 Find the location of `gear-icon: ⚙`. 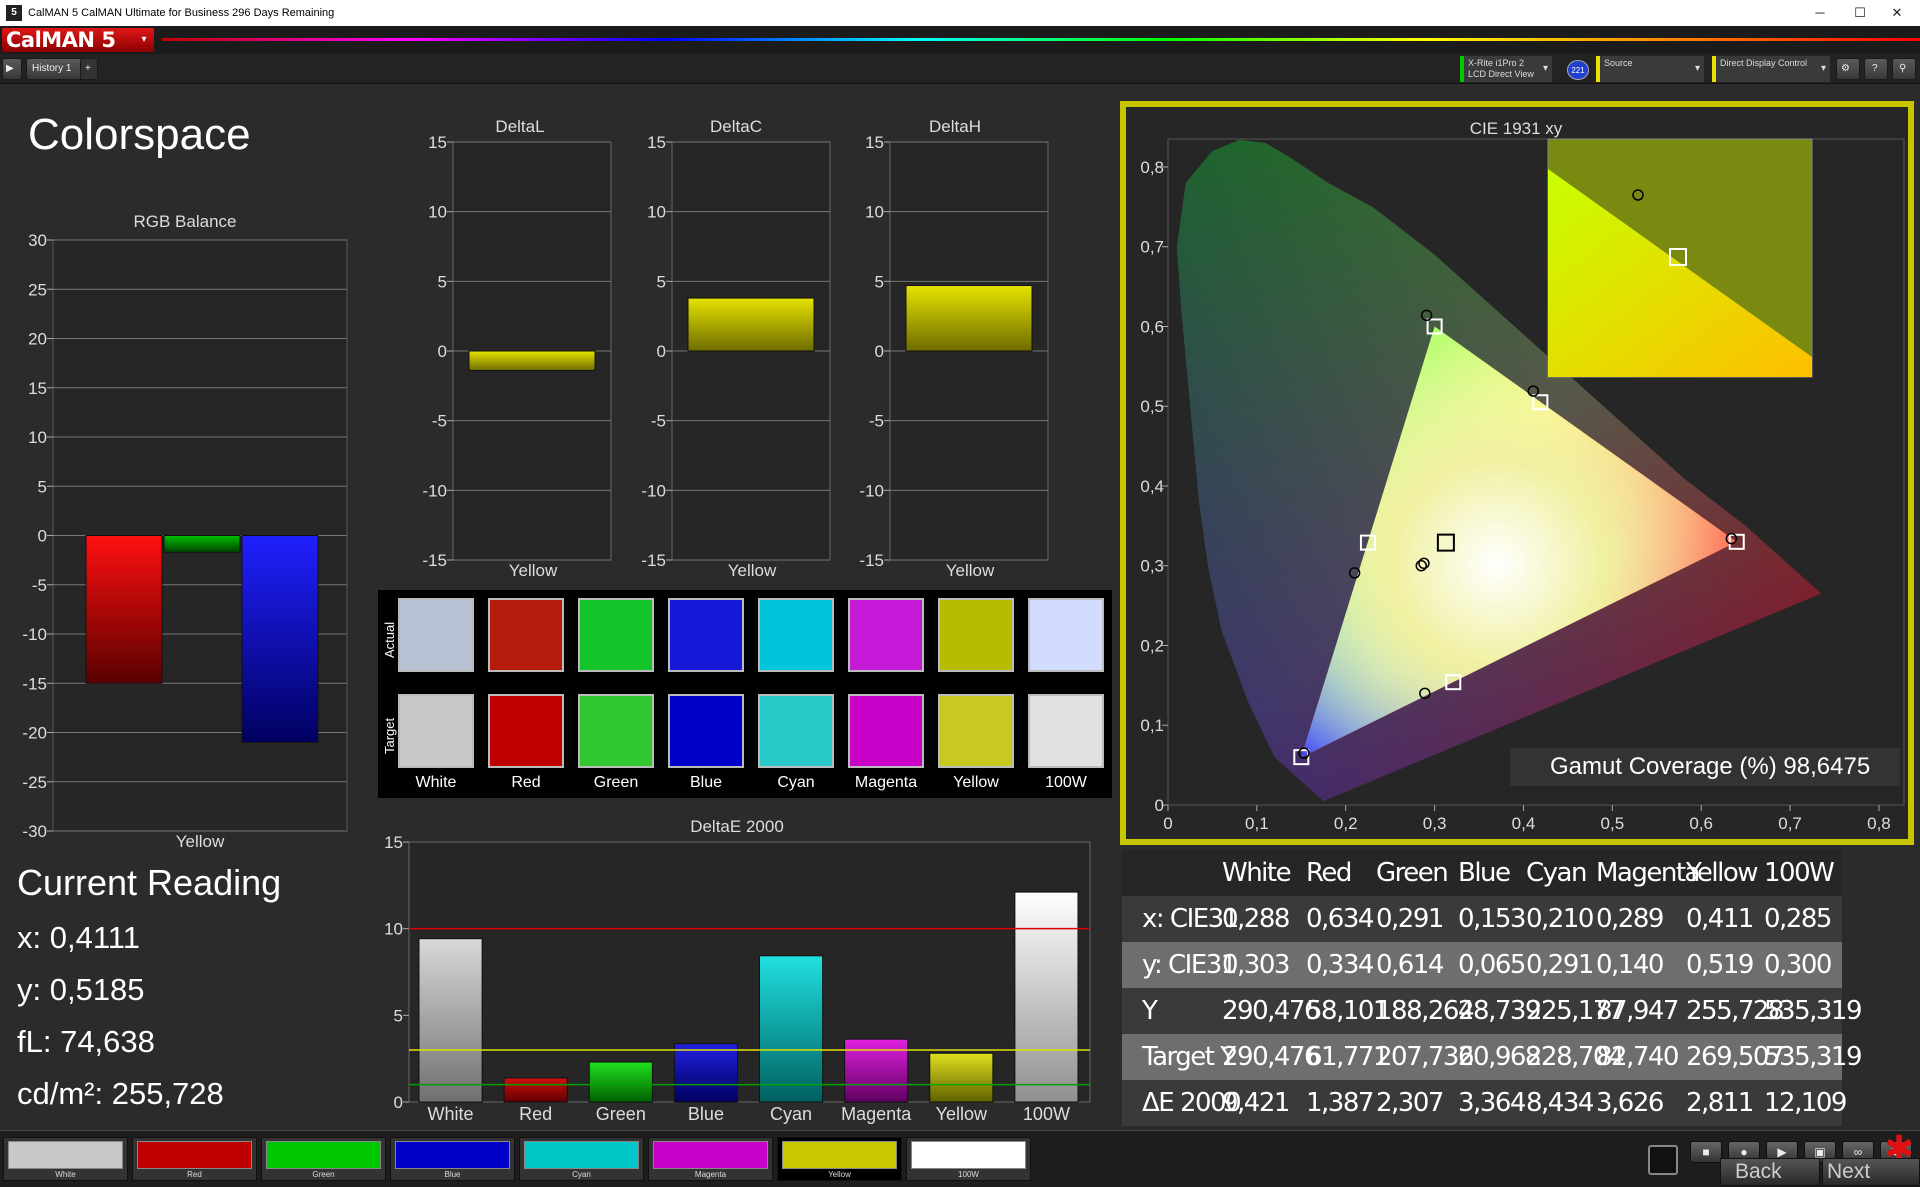

gear-icon: ⚙ is located at coordinates (1848, 69).